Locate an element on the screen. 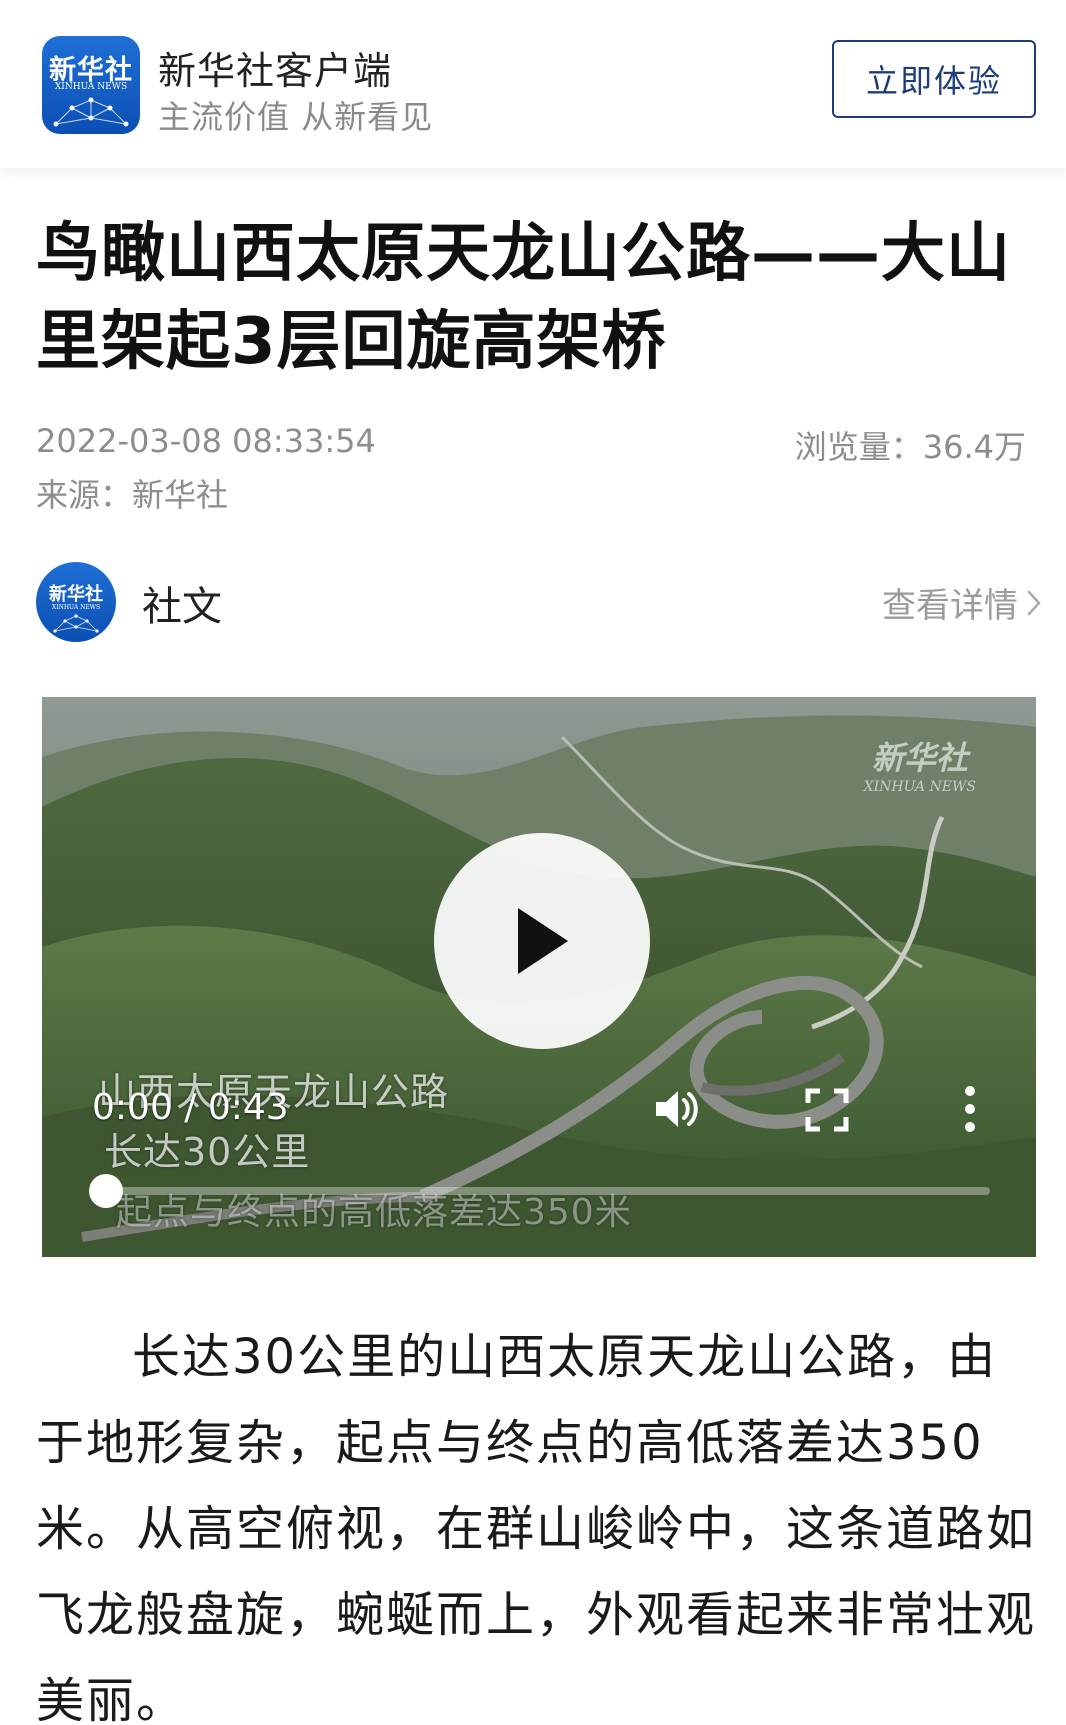 This screenshot has height=1725, width=1066. logo-subtext: XINHUA NEWS is located at coordinates (91, 87).